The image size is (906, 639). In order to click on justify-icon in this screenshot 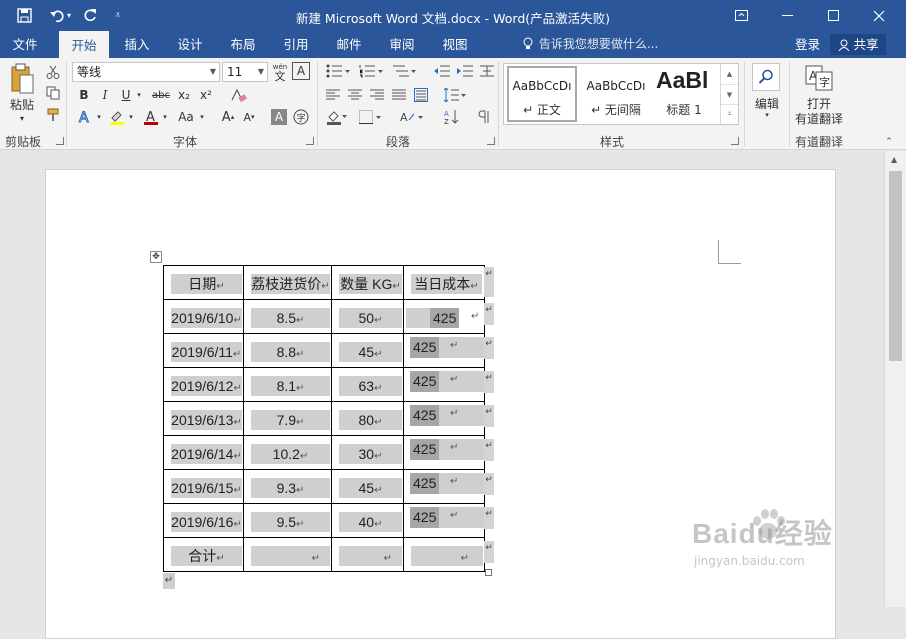, I will do `click(399, 95)`.